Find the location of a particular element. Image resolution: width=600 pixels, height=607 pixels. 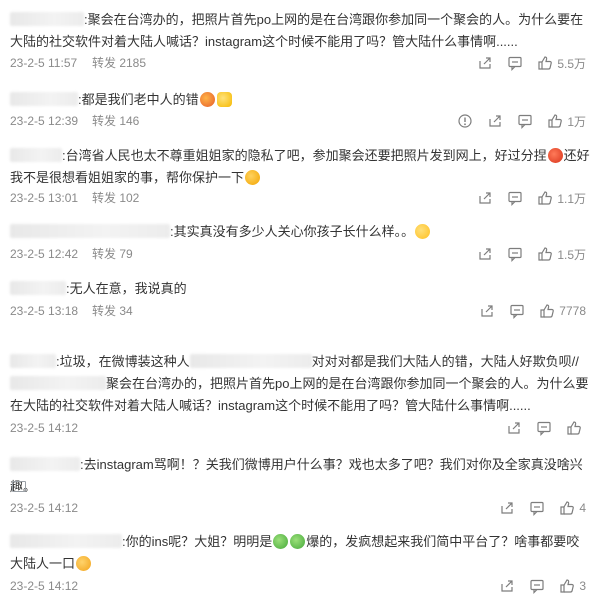

like-button: 1.1万 is located at coordinates (561, 198).